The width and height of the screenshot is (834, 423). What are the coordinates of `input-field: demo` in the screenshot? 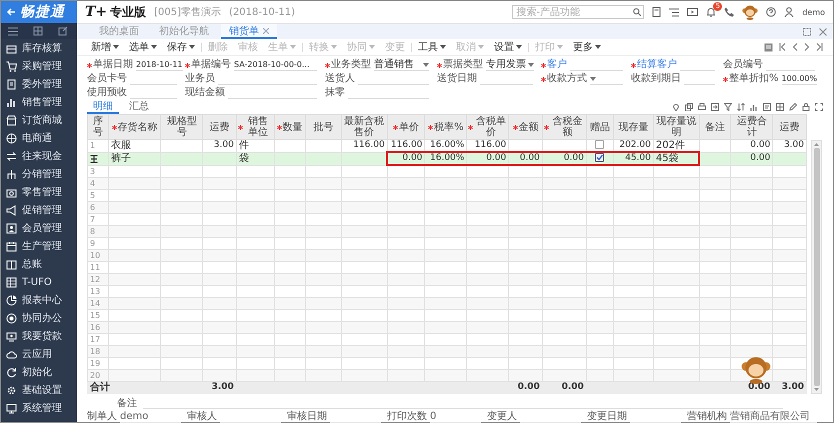 It's located at (150, 417).